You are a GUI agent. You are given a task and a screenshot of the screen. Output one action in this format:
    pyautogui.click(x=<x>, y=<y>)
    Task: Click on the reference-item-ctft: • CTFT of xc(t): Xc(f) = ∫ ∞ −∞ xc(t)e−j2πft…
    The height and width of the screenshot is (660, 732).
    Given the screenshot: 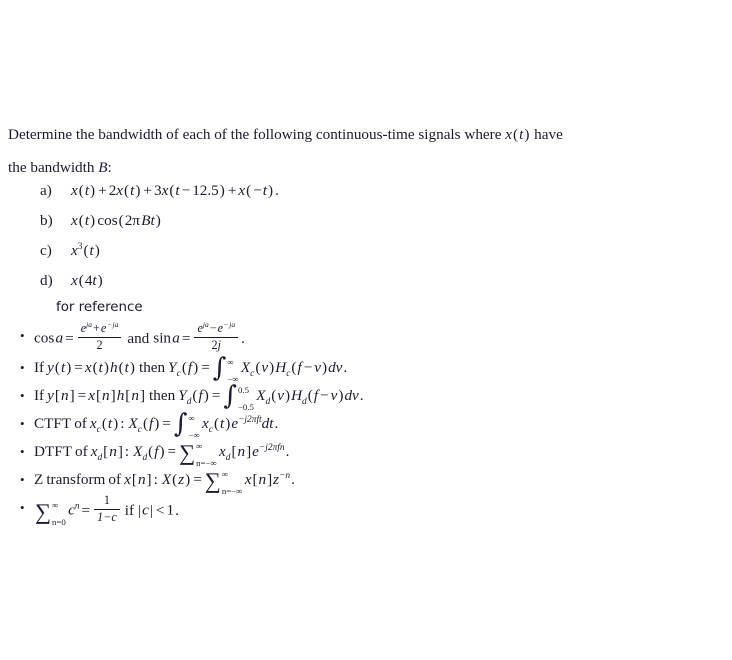 What is the action you would take?
    pyautogui.click(x=358, y=425)
    